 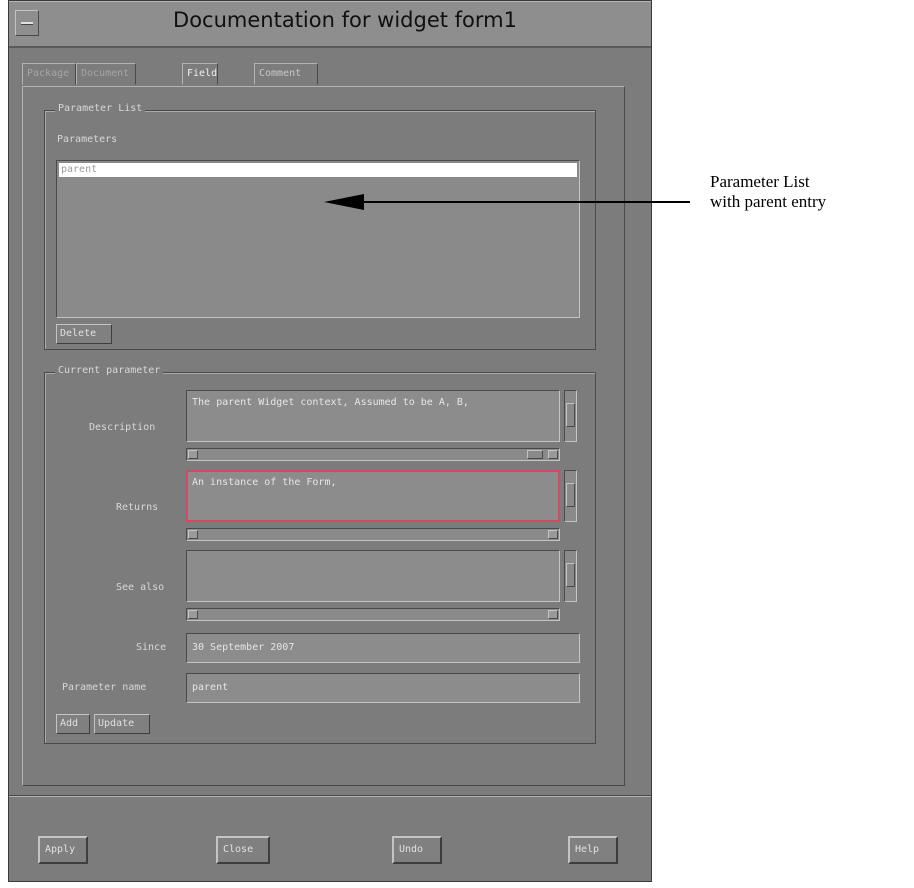 What do you see at coordinates (345, 20) in the screenshot?
I see `window-title: Documentation for widget form1` at bounding box center [345, 20].